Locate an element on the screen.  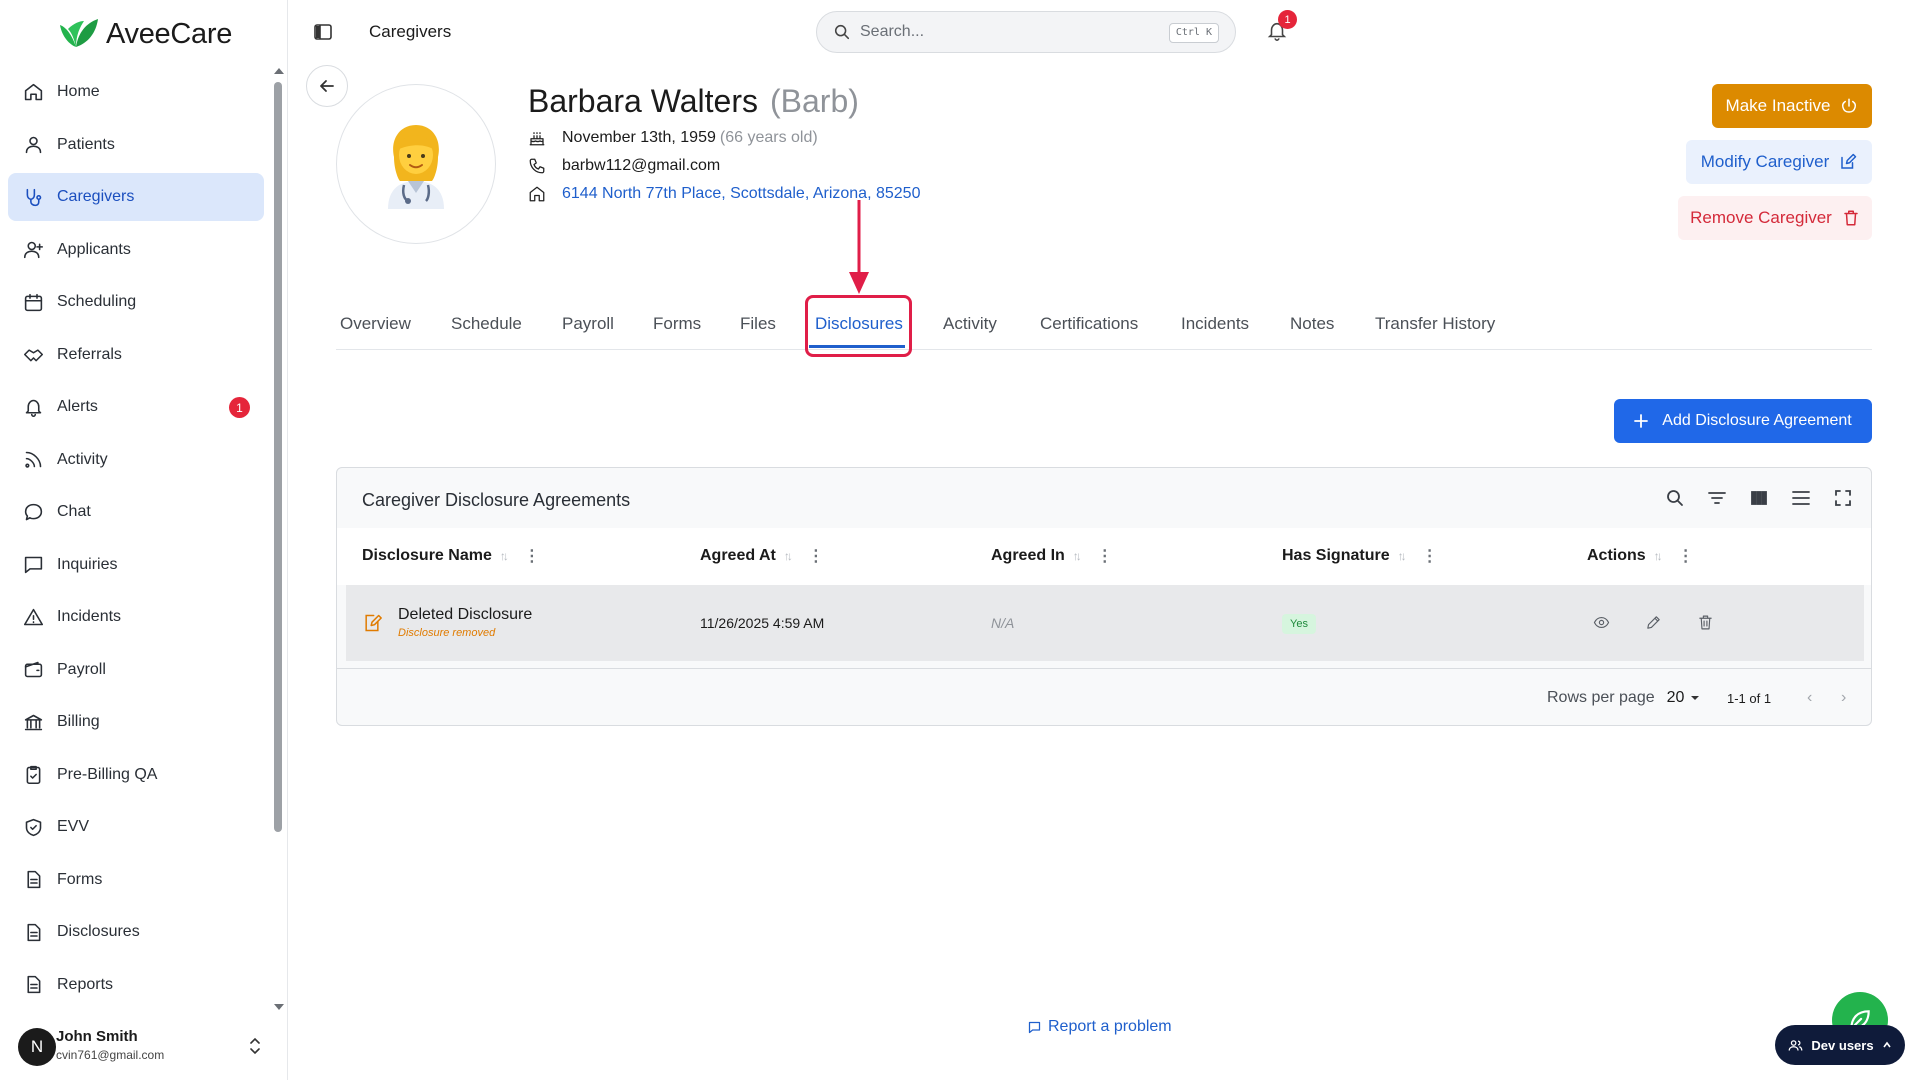
sidebar-item-alerts: Alerts 1 is located at coordinates (136, 407).